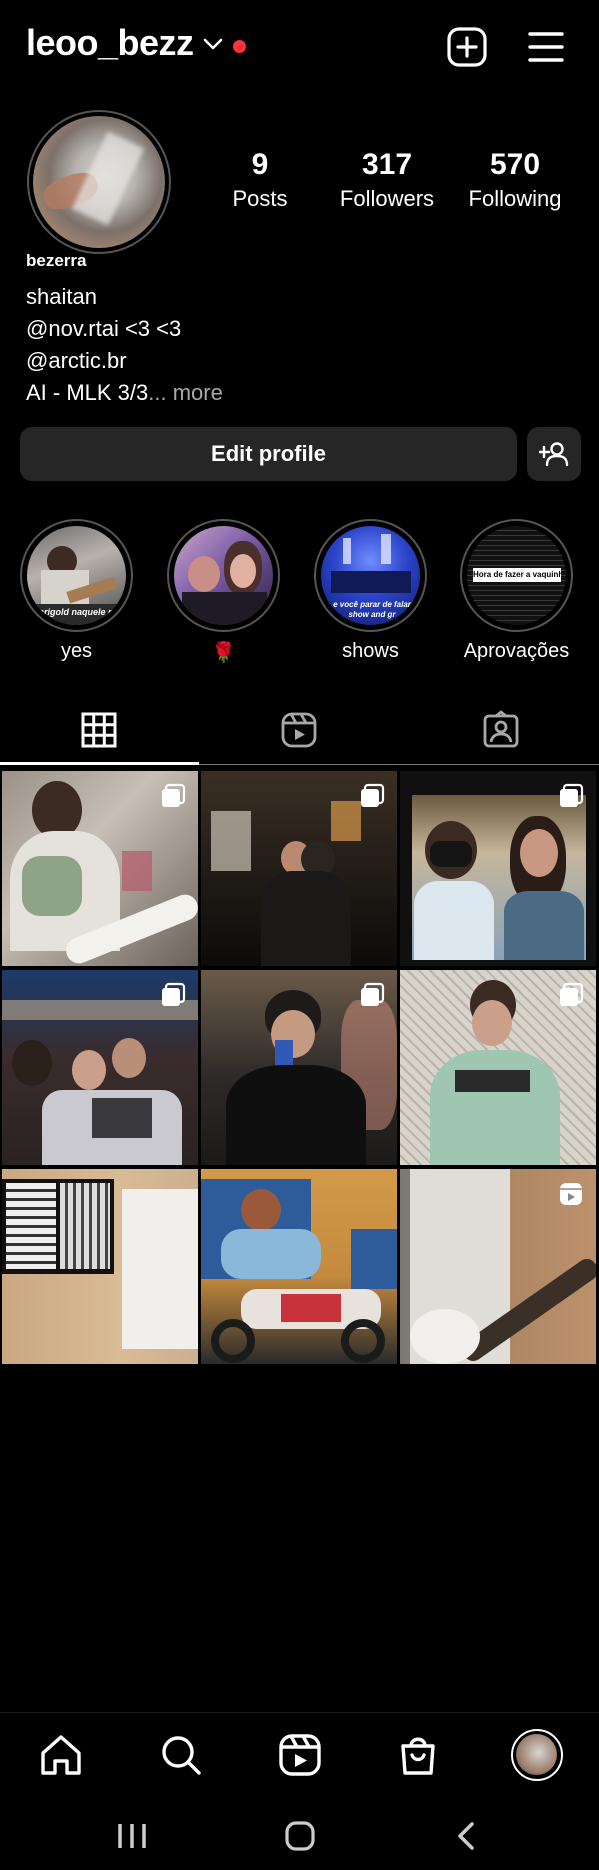  I want to click on following-count: 570, so click(515, 164).